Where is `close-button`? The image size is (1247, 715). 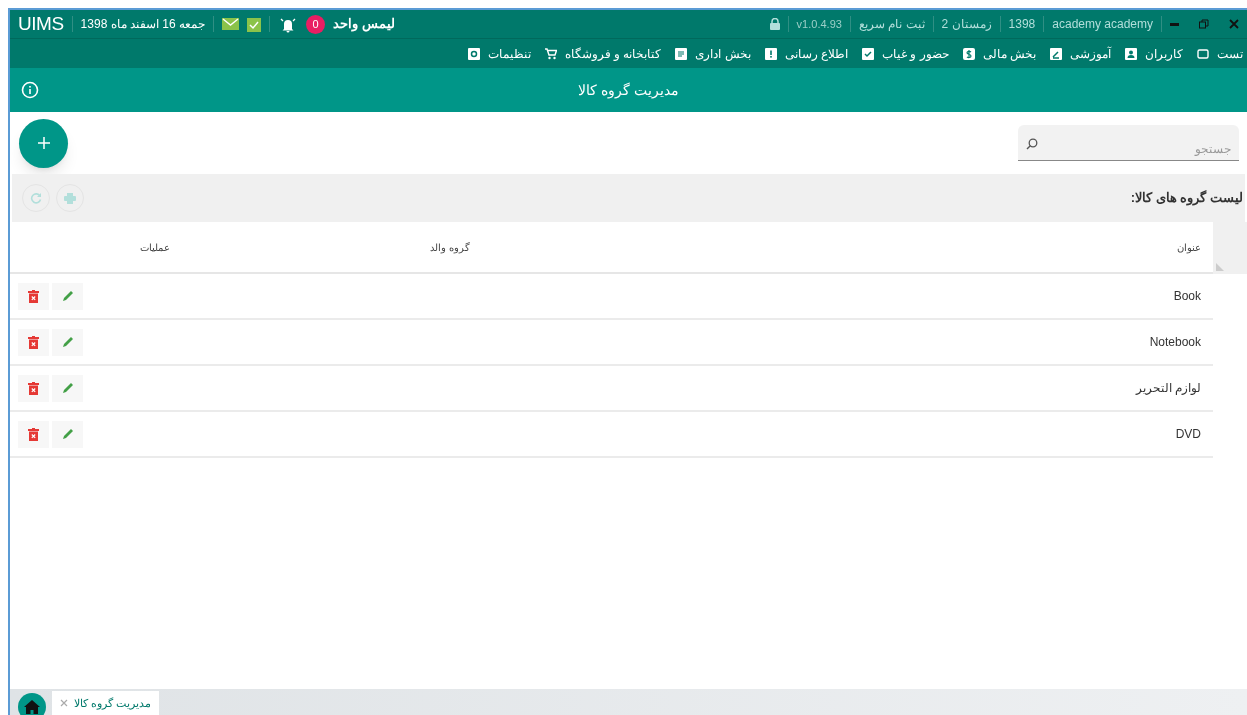 close-button is located at coordinates (1234, 24).